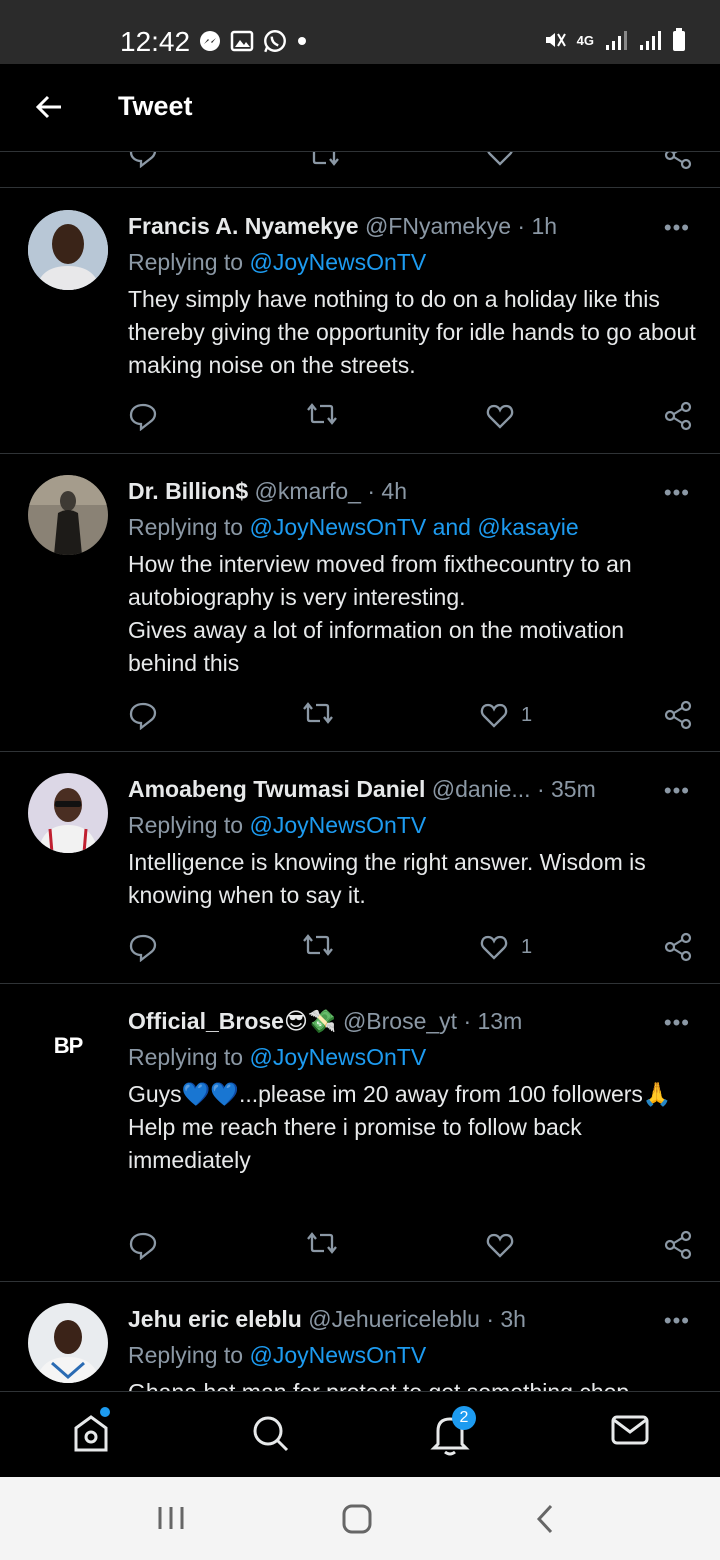 The image size is (720, 1560). I want to click on author-name: Amoabeng Twumasi Daniel, so click(276, 789).